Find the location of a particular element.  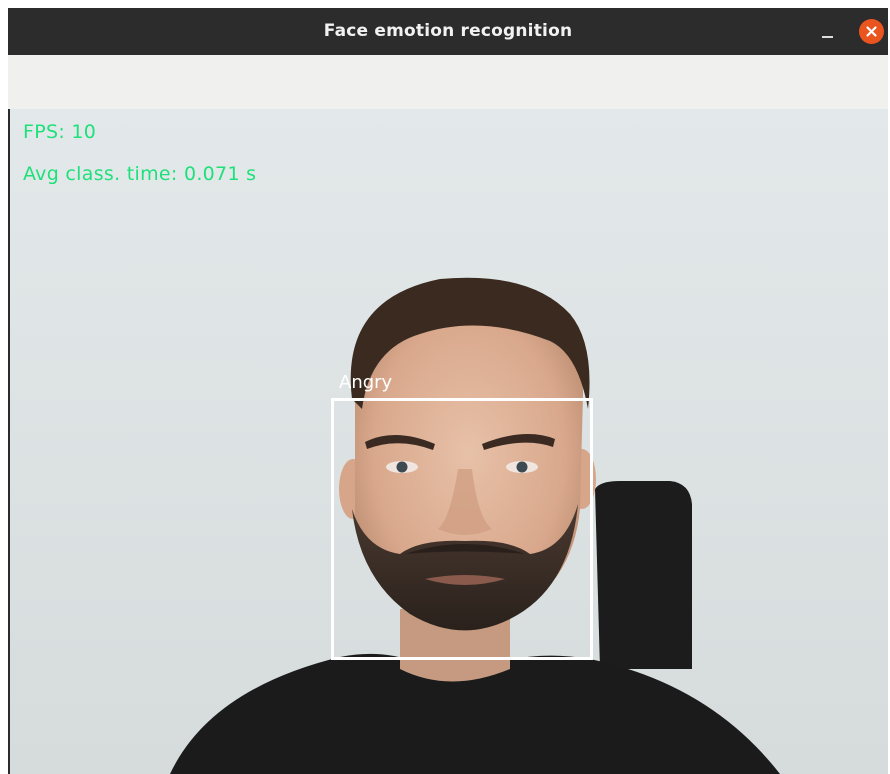

window-title: Face emotion recognition is located at coordinates (448, 31).